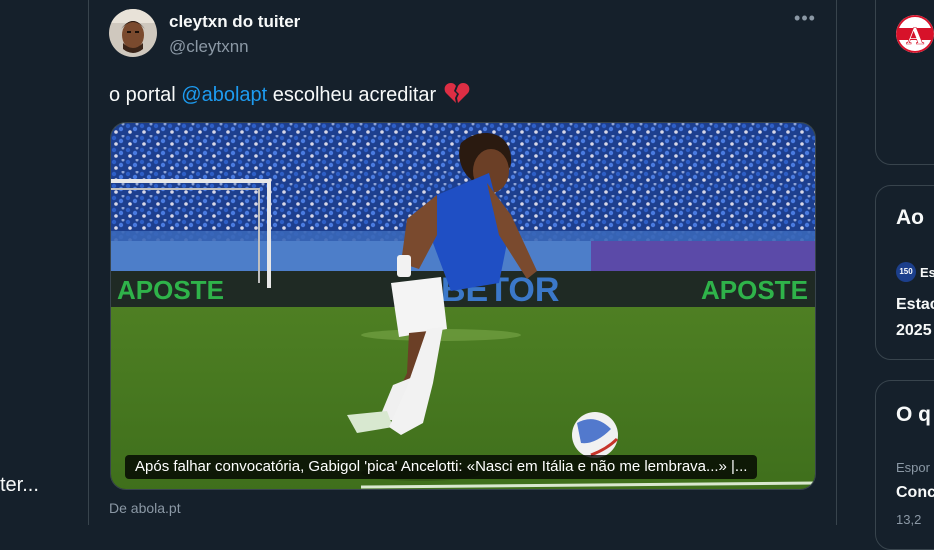  Describe the element at coordinates (209, 47) in the screenshot. I see `user-handle: @cleytxnn` at that location.